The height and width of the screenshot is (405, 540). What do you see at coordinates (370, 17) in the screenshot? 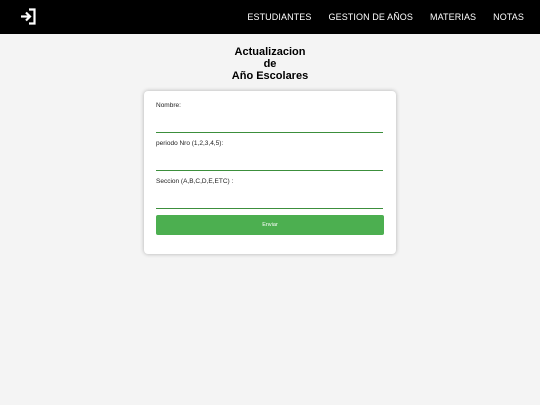
I see `nav-link-gestion-de-anos: GESTION DE AÑOS` at bounding box center [370, 17].